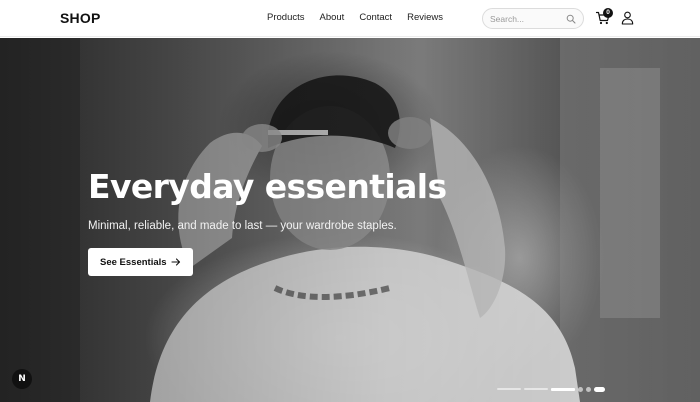 This screenshot has height=402, width=700. I want to click on carousel-indicators, so click(551, 389).